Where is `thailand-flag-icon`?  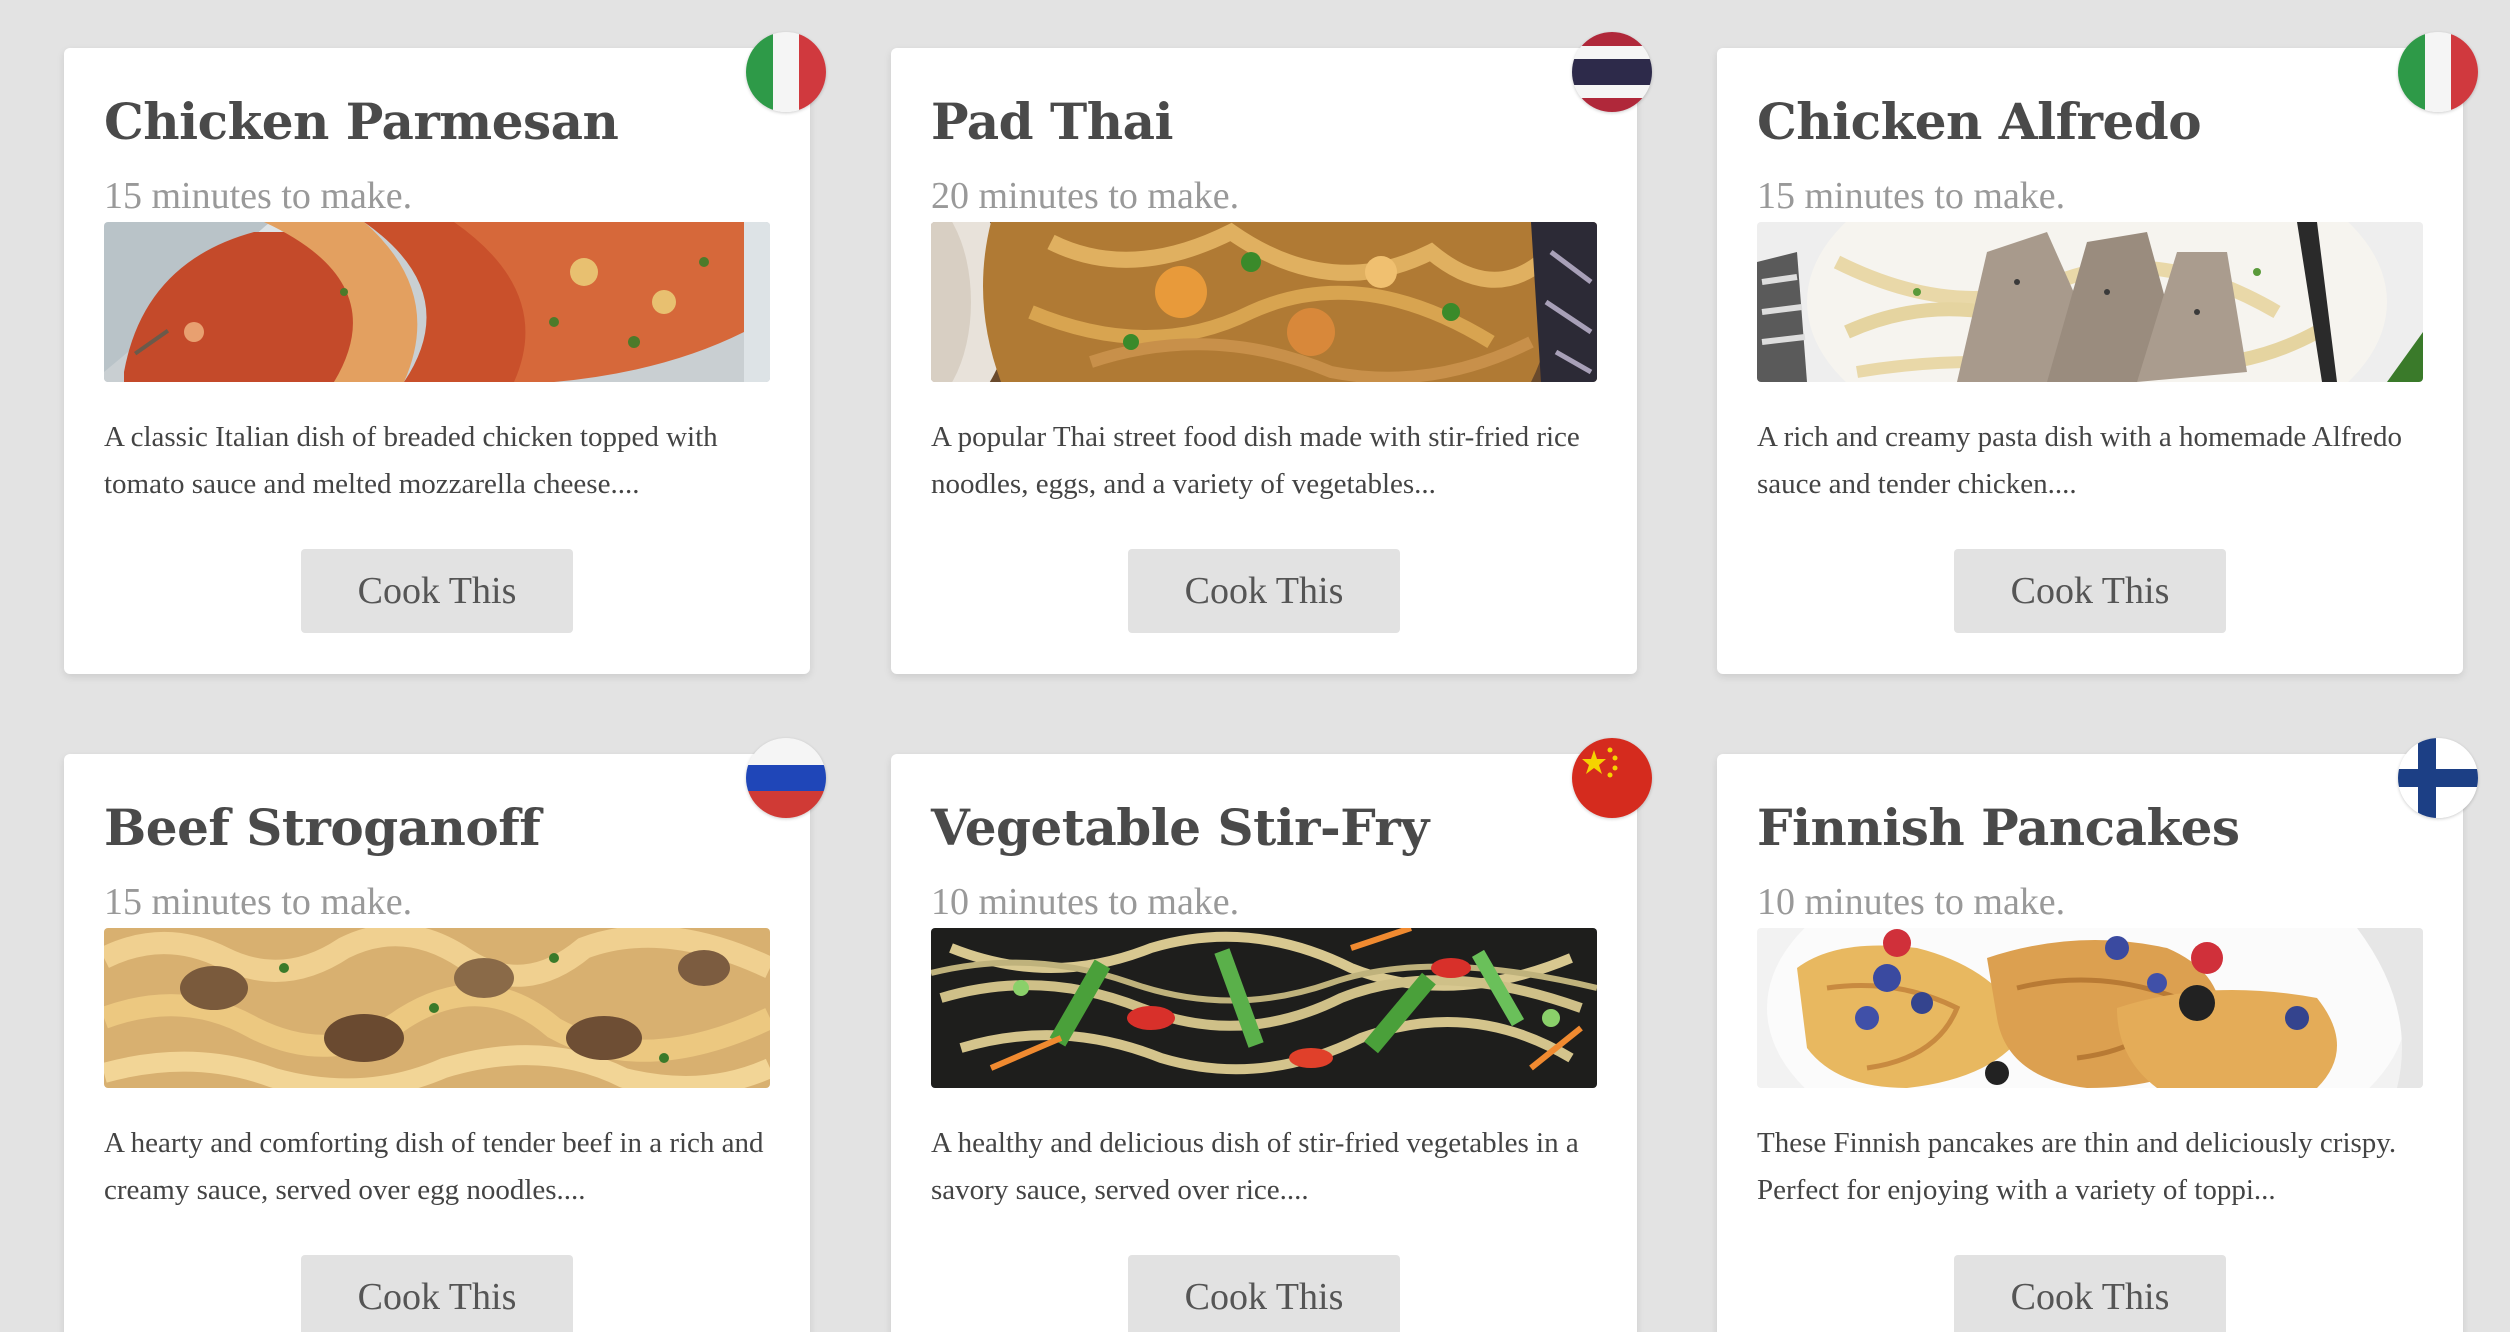
thailand-flag-icon is located at coordinates (1612, 72).